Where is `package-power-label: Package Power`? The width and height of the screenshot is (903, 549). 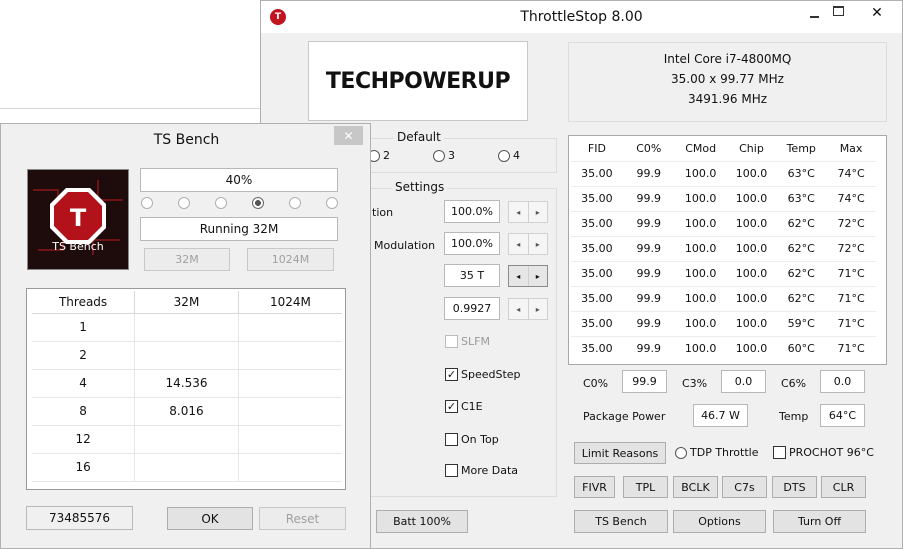
package-power-label: Package Power is located at coordinates (624, 416).